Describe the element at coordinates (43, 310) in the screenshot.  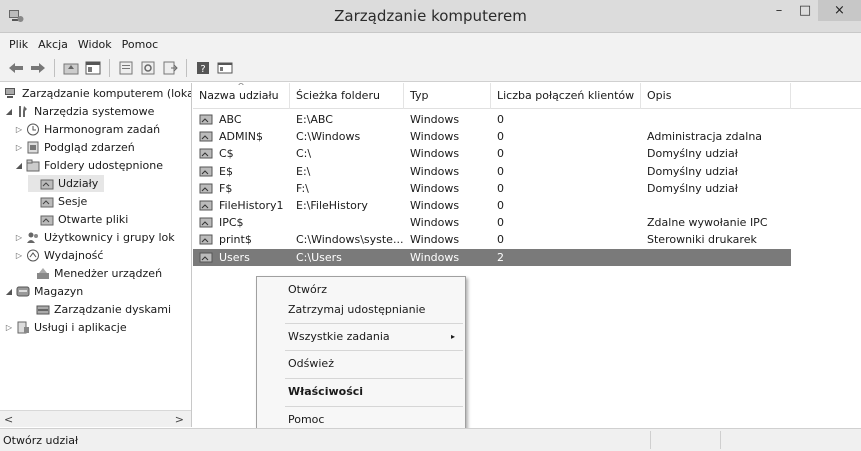
I see `disk-icon` at that location.